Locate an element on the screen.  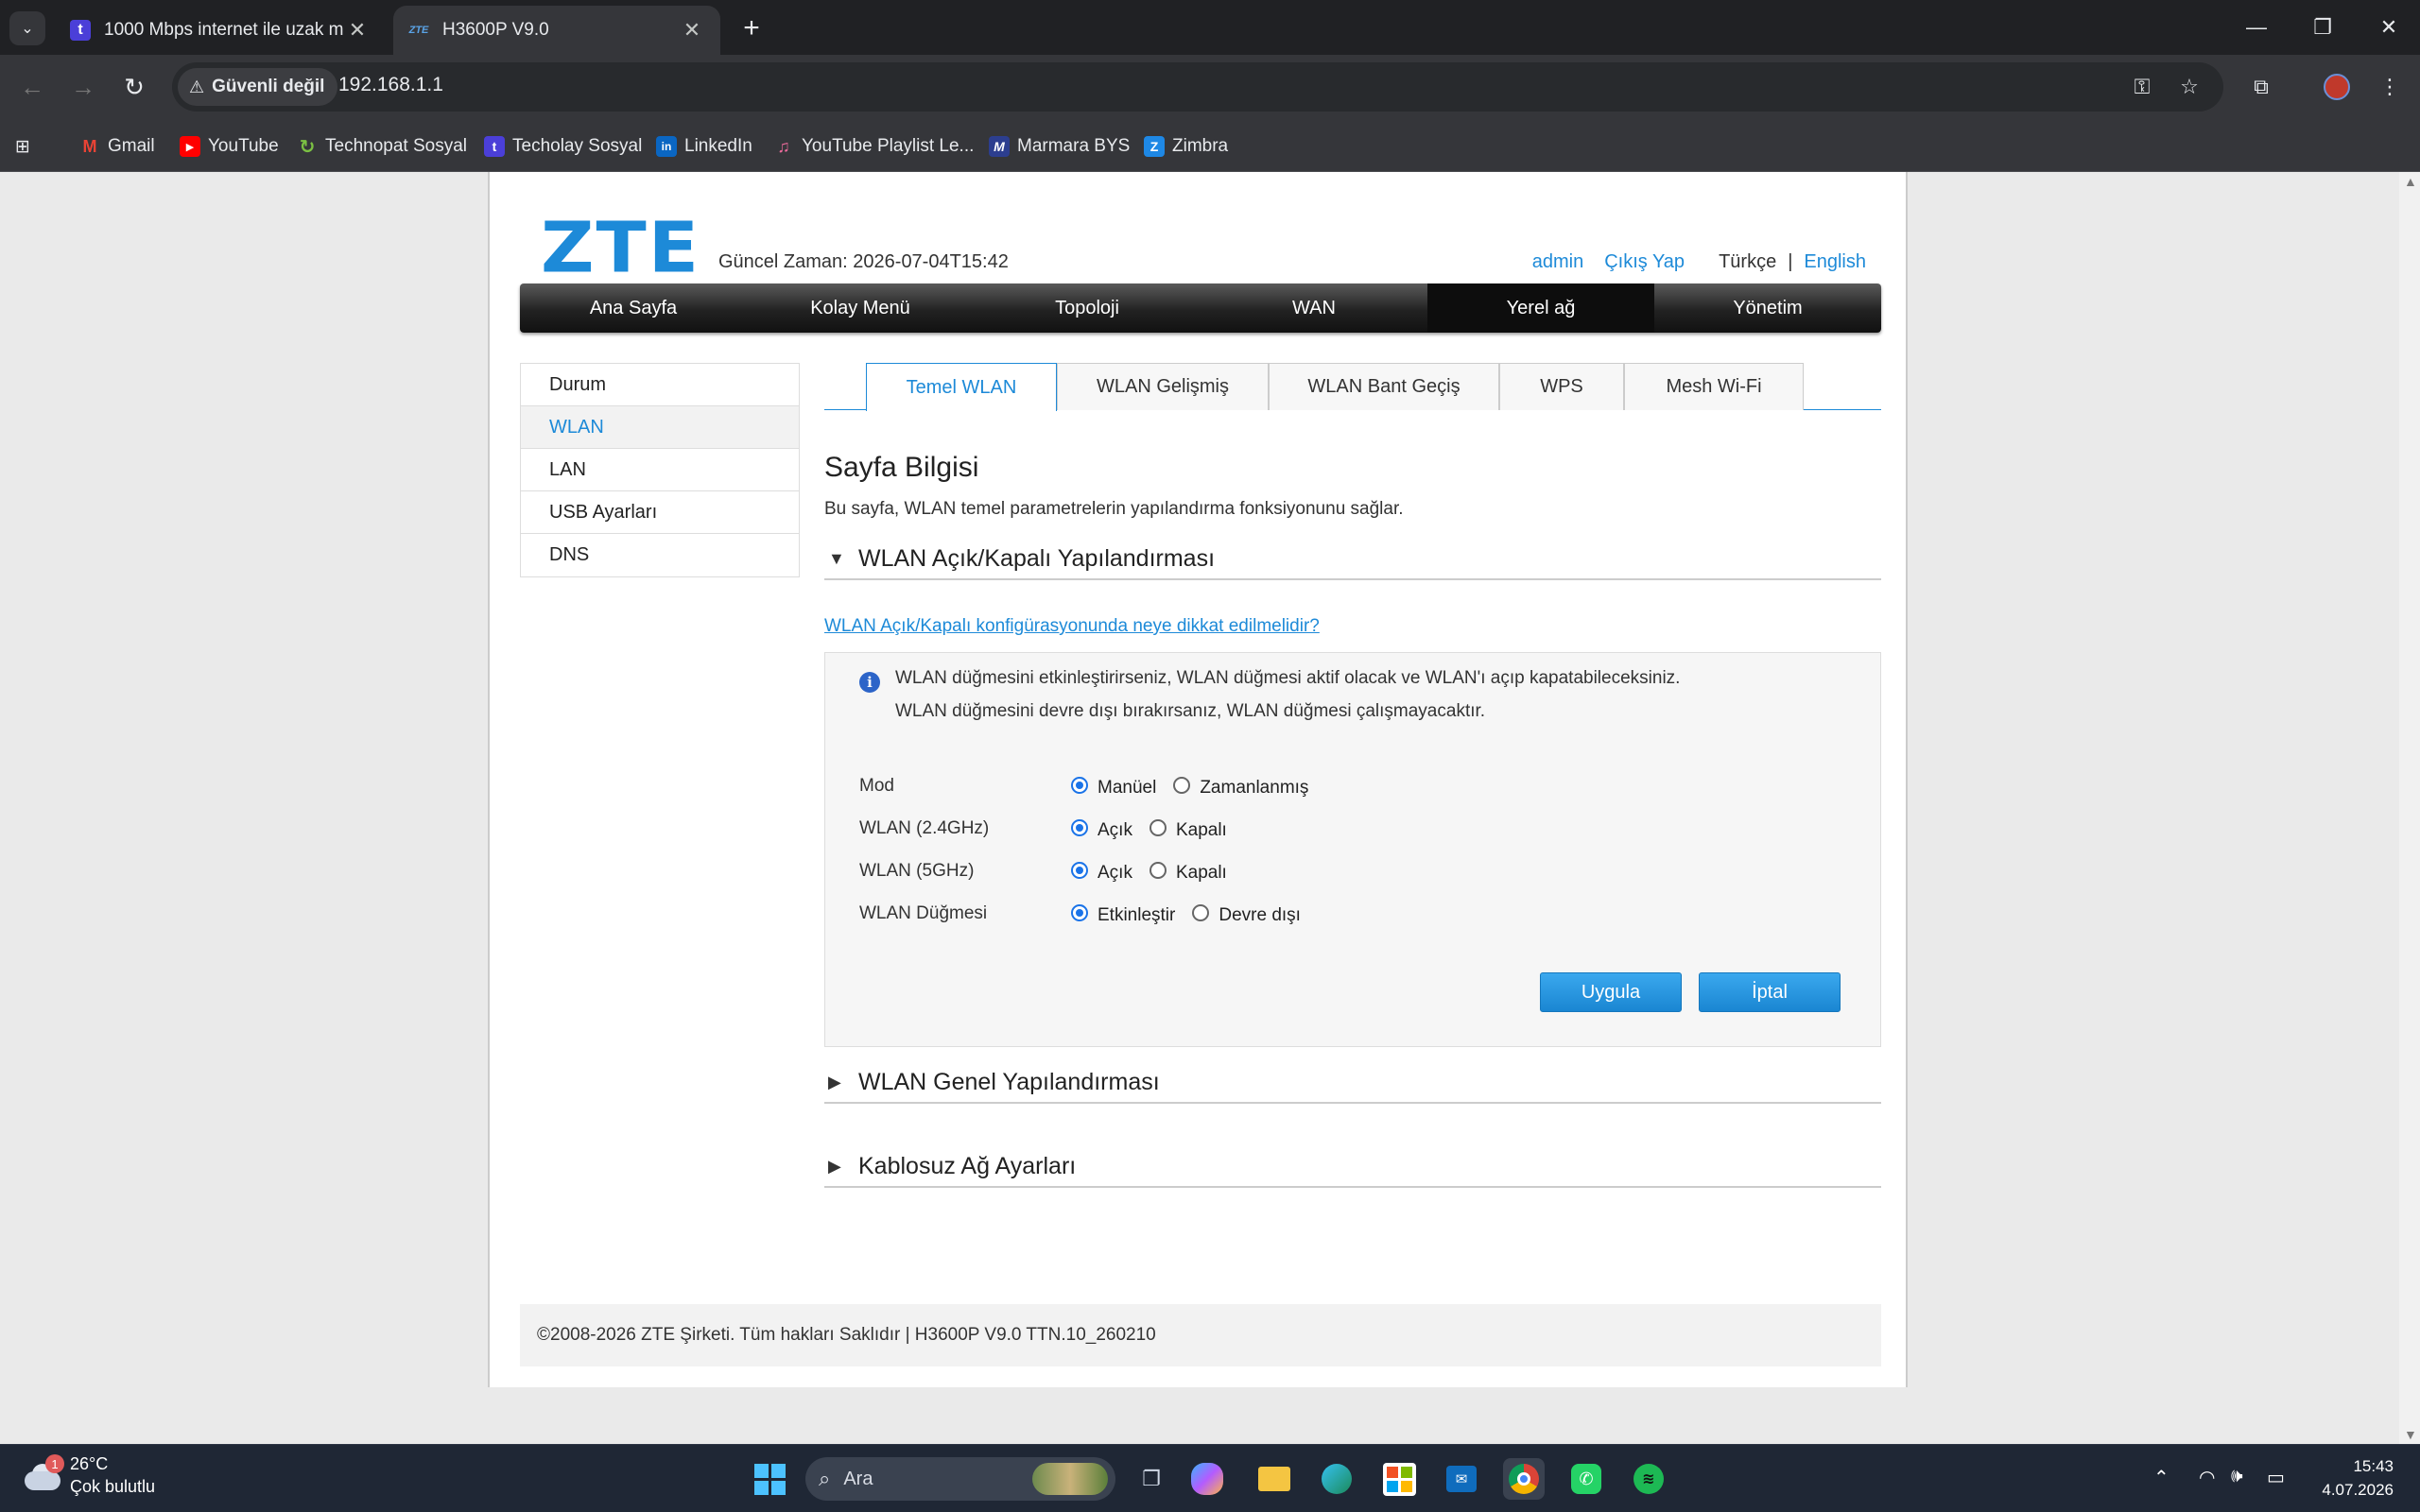
bookmark-star-icon: ☆ is located at coordinates (2189, 87).